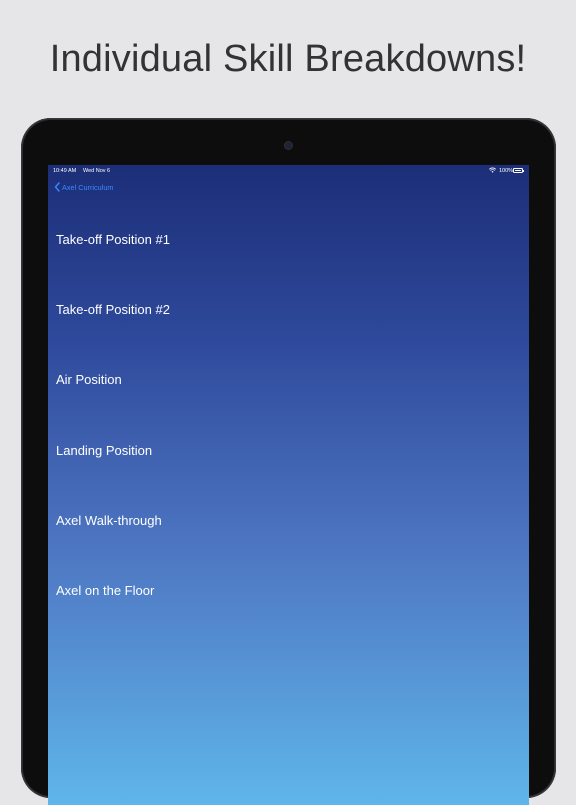  What do you see at coordinates (288, 253) in the screenshot?
I see `skill-item-take-off-position-1: Take-off Position #1` at bounding box center [288, 253].